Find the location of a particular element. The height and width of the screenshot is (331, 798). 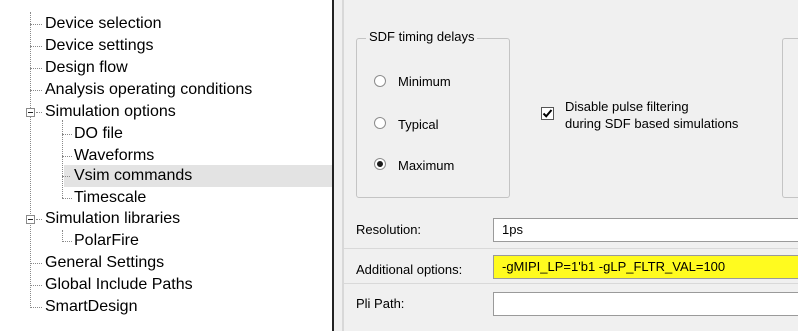

radio-typical is located at coordinates (380, 123).